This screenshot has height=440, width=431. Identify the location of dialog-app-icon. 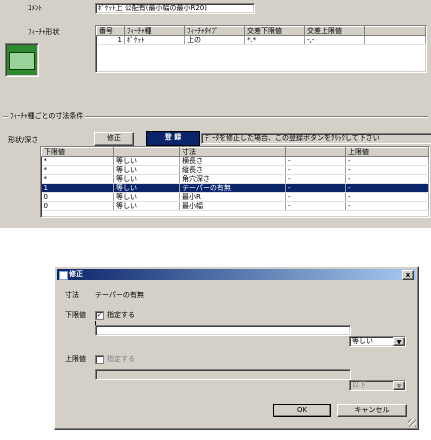
(63, 275).